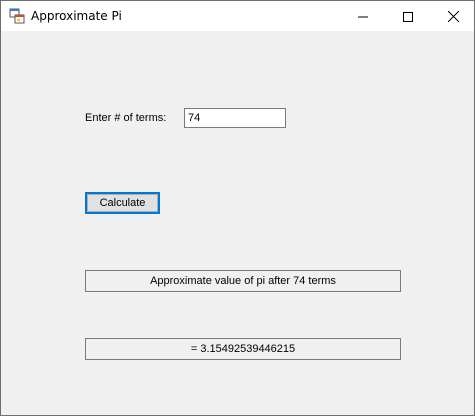  Describe the element at coordinates (235, 118) in the screenshot. I see `terms-input` at that location.